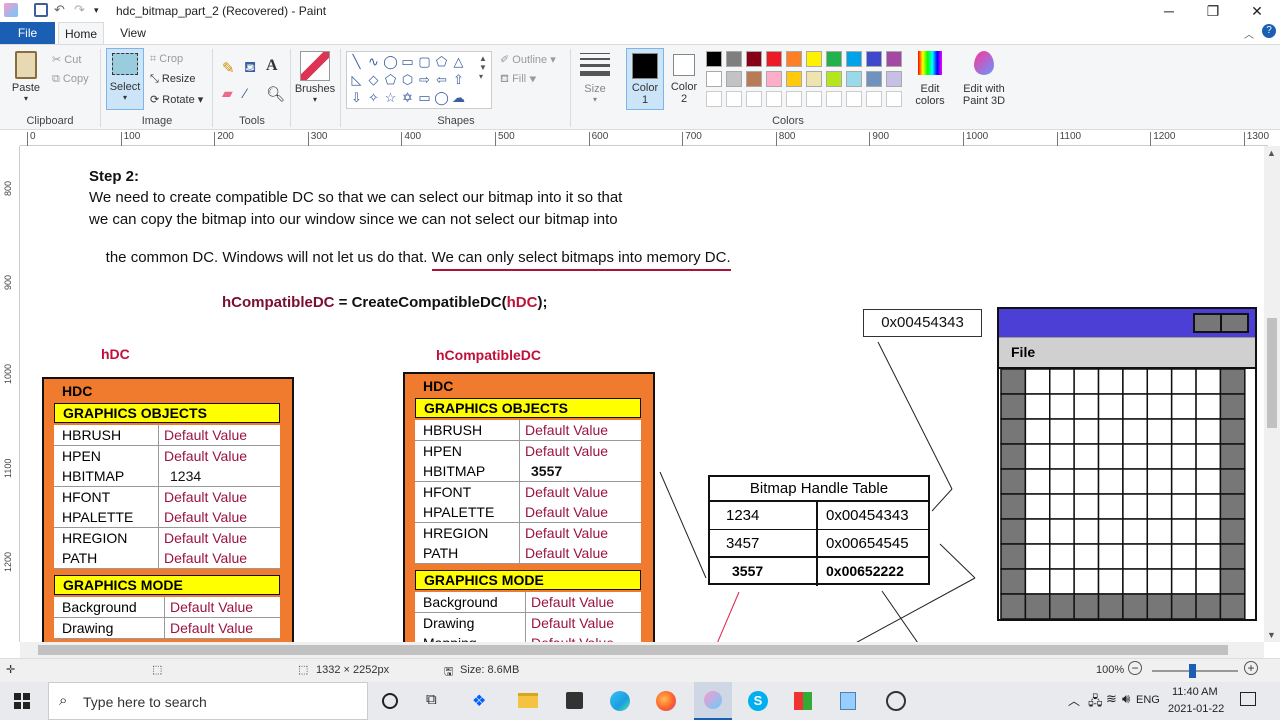 This screenshot has width=1280, height=720. What do you see at coordinates (574, 700) in the screenshot?
I see `store-icon` at bounding box center [574, 700].